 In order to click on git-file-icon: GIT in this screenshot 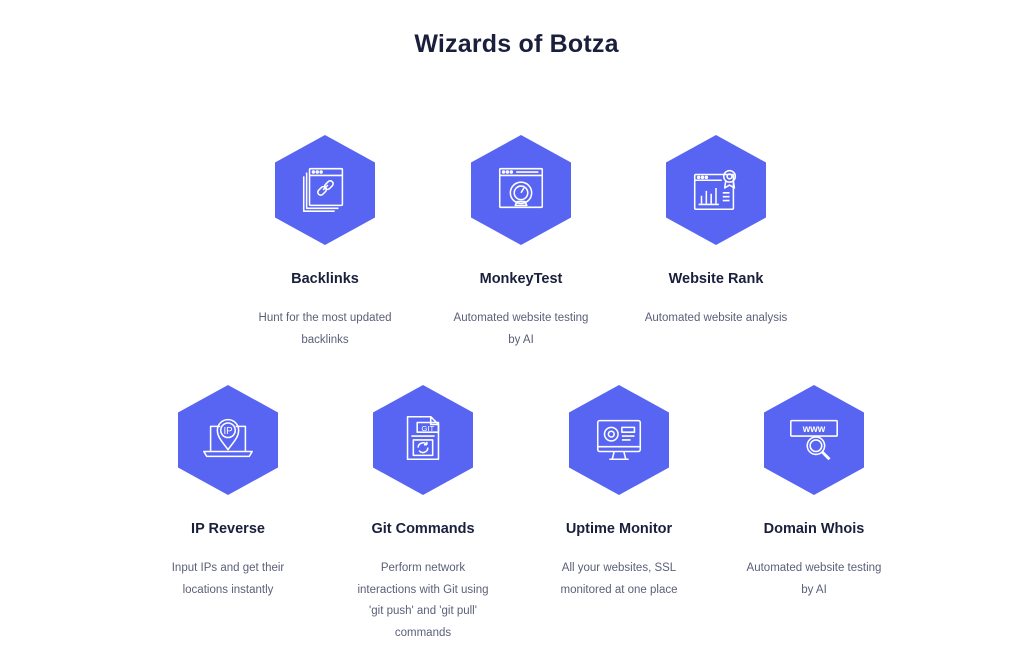, I will do `click(423, 440)`.